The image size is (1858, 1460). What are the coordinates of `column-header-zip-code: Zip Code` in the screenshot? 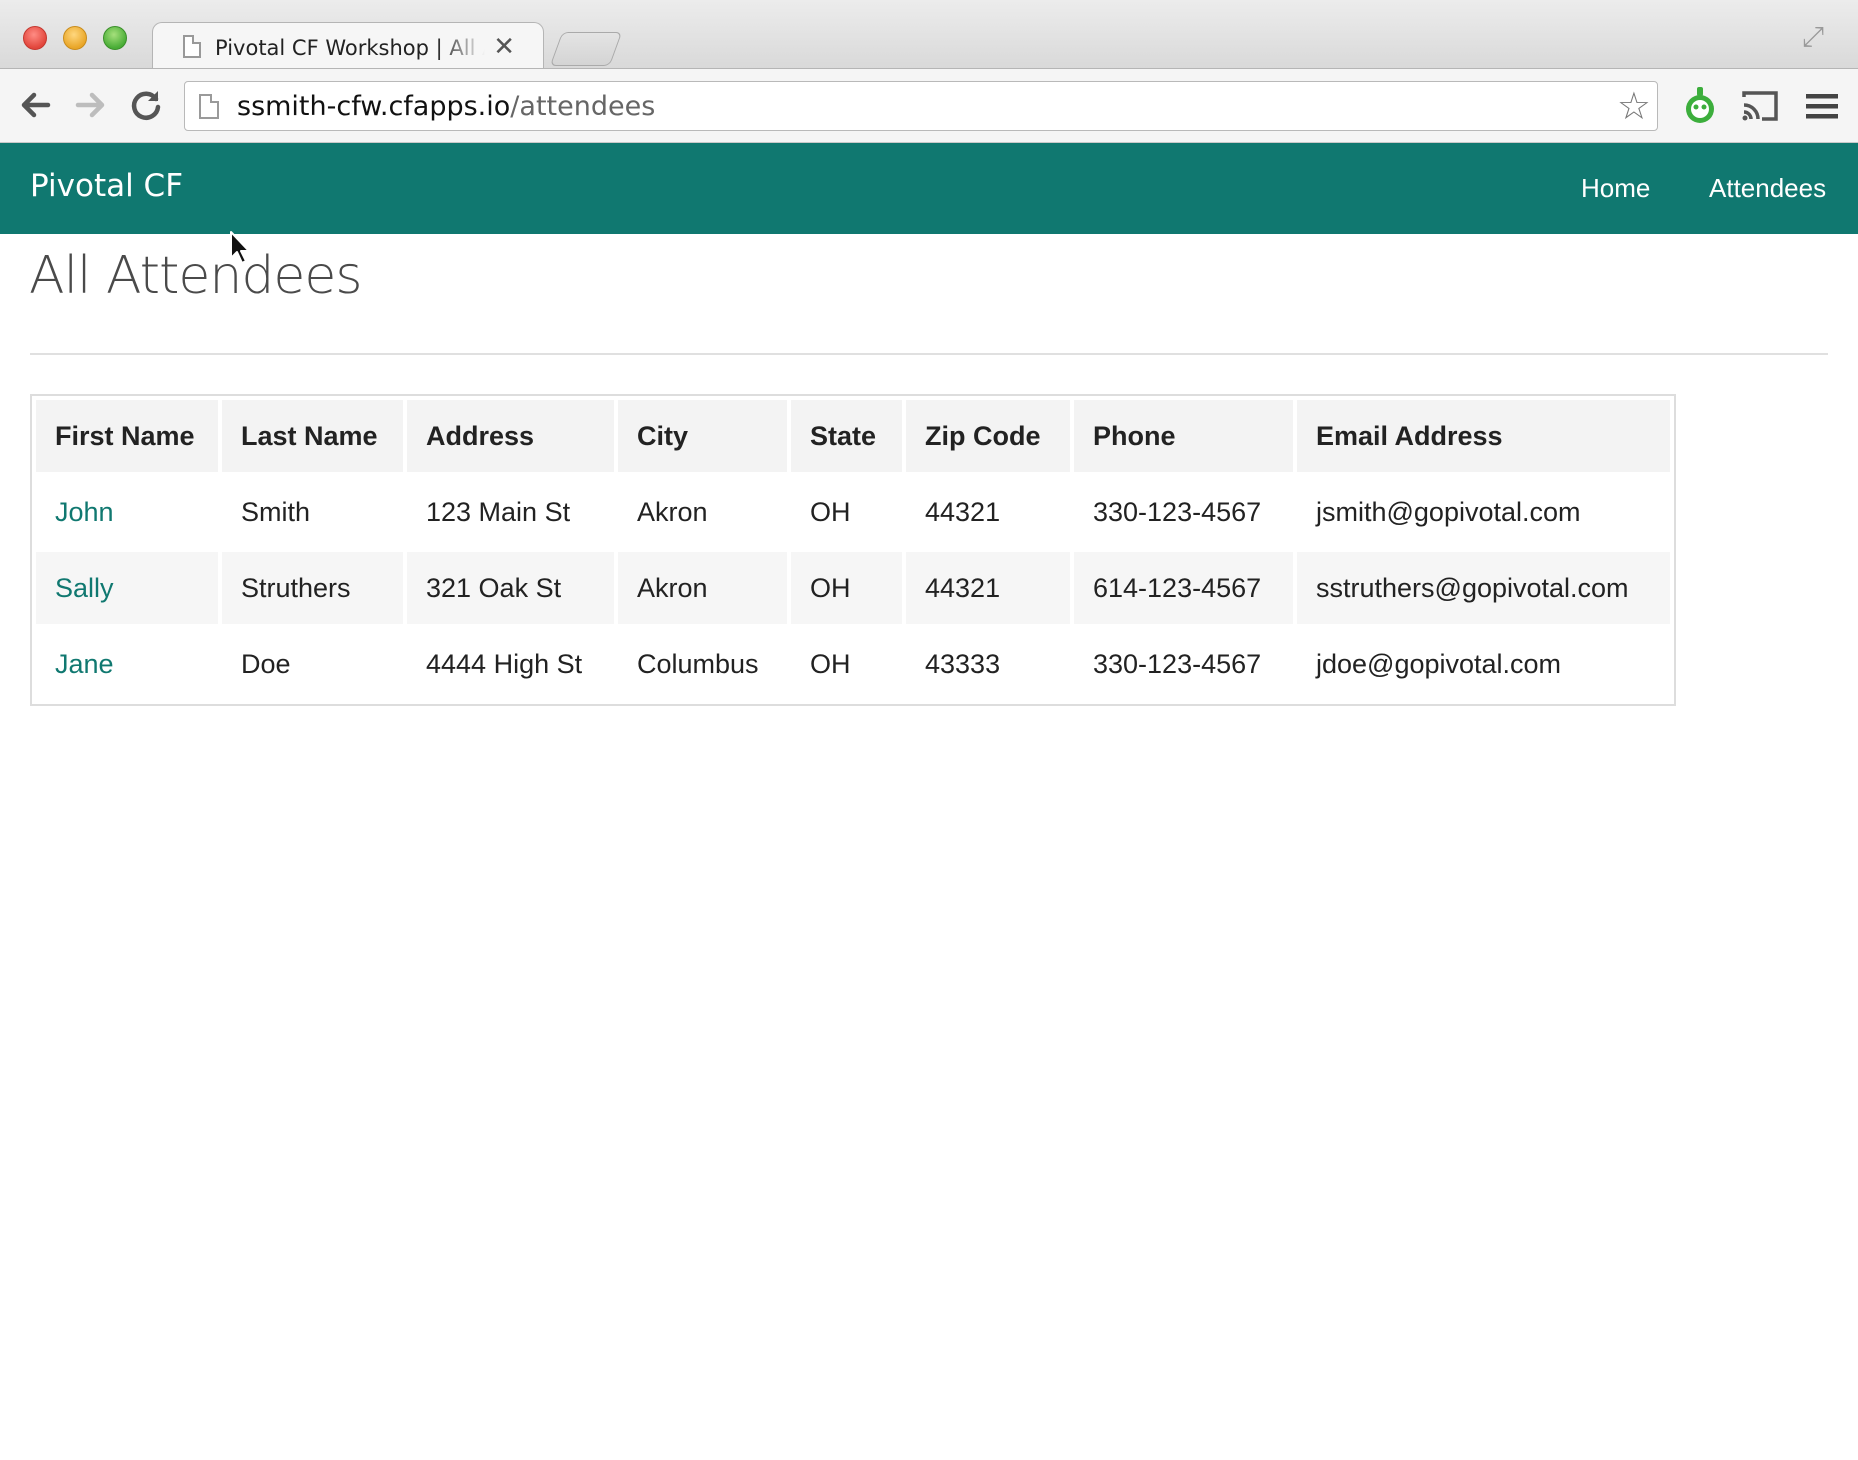 It's located at (988, 436).